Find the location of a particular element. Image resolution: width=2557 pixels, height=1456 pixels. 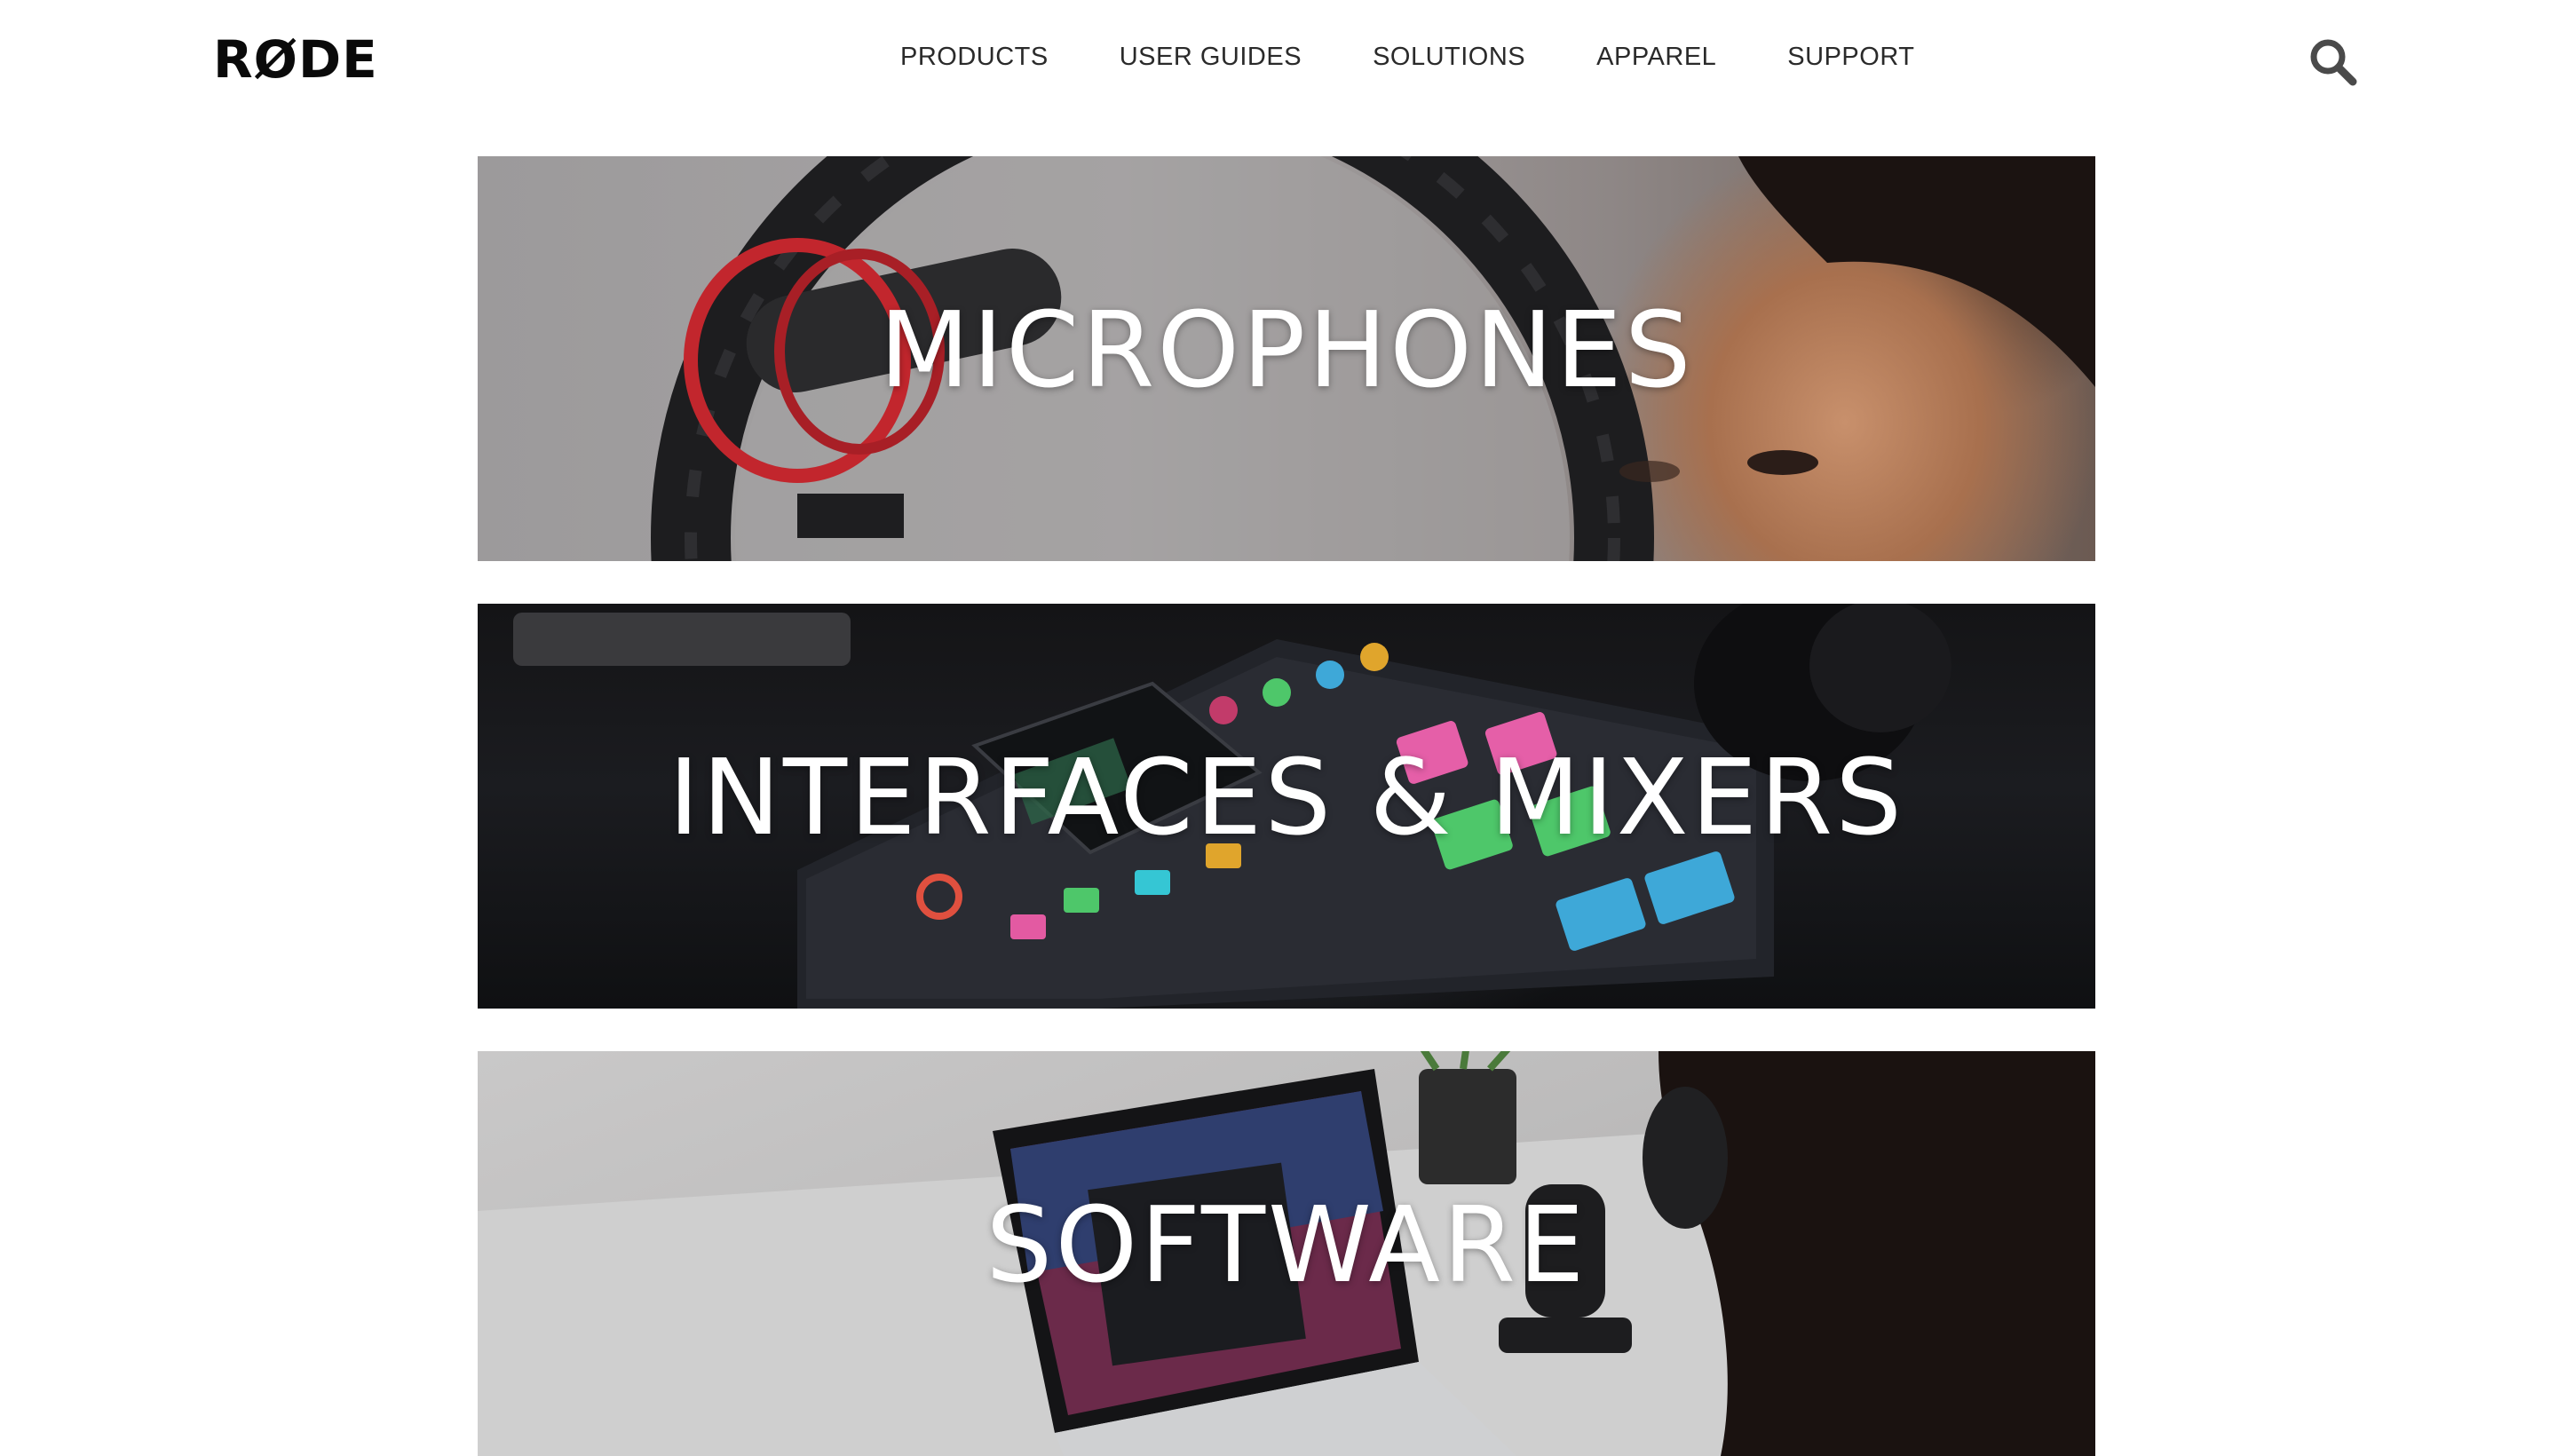

nav-item-products: PRODUCTS is located at coordinates (974, 57).